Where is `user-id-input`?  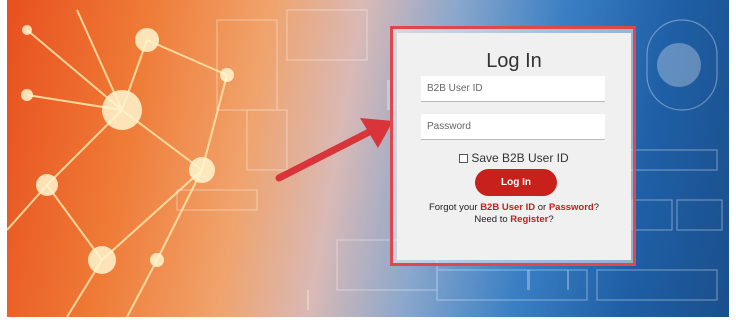
user-id-input is located at coordinates (513, 88).